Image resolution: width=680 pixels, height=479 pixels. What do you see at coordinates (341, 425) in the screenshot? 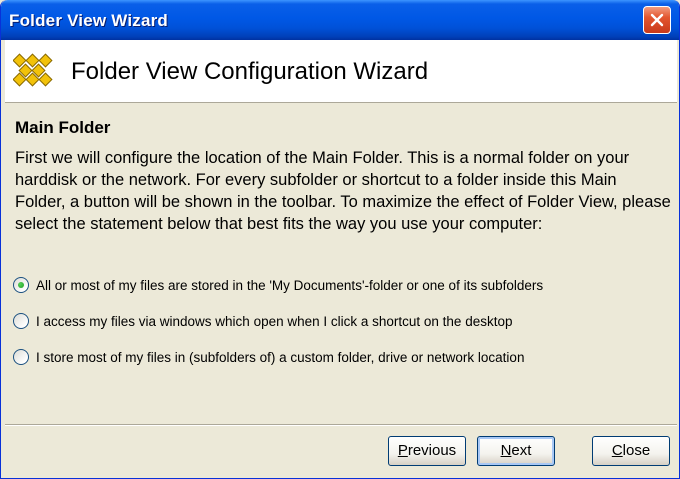
I see `footer-divider` at bounding box center [341, 425].